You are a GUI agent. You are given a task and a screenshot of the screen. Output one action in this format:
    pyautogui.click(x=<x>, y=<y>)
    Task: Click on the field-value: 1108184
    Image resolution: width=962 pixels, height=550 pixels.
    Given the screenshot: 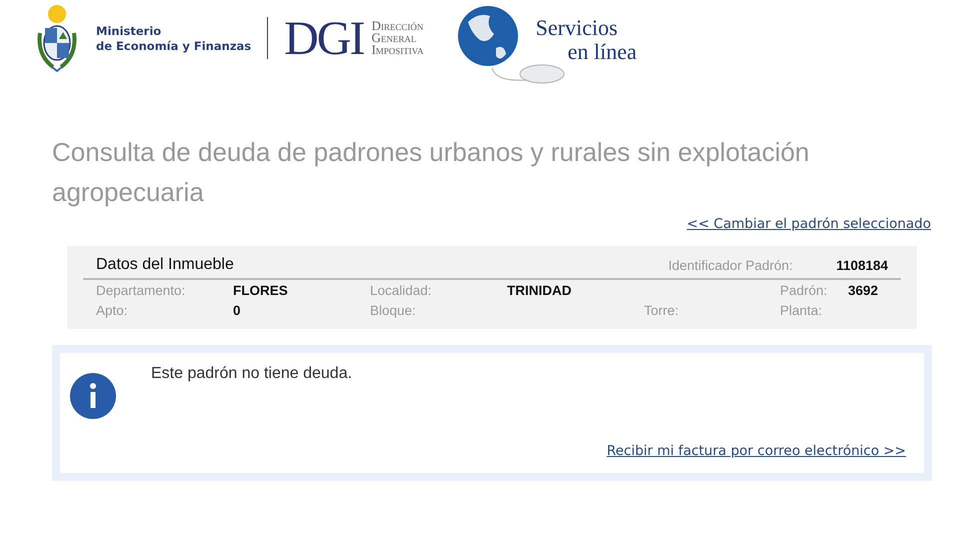 What is the action you would take?
    pyautogui.click(x=862, y=265)
    